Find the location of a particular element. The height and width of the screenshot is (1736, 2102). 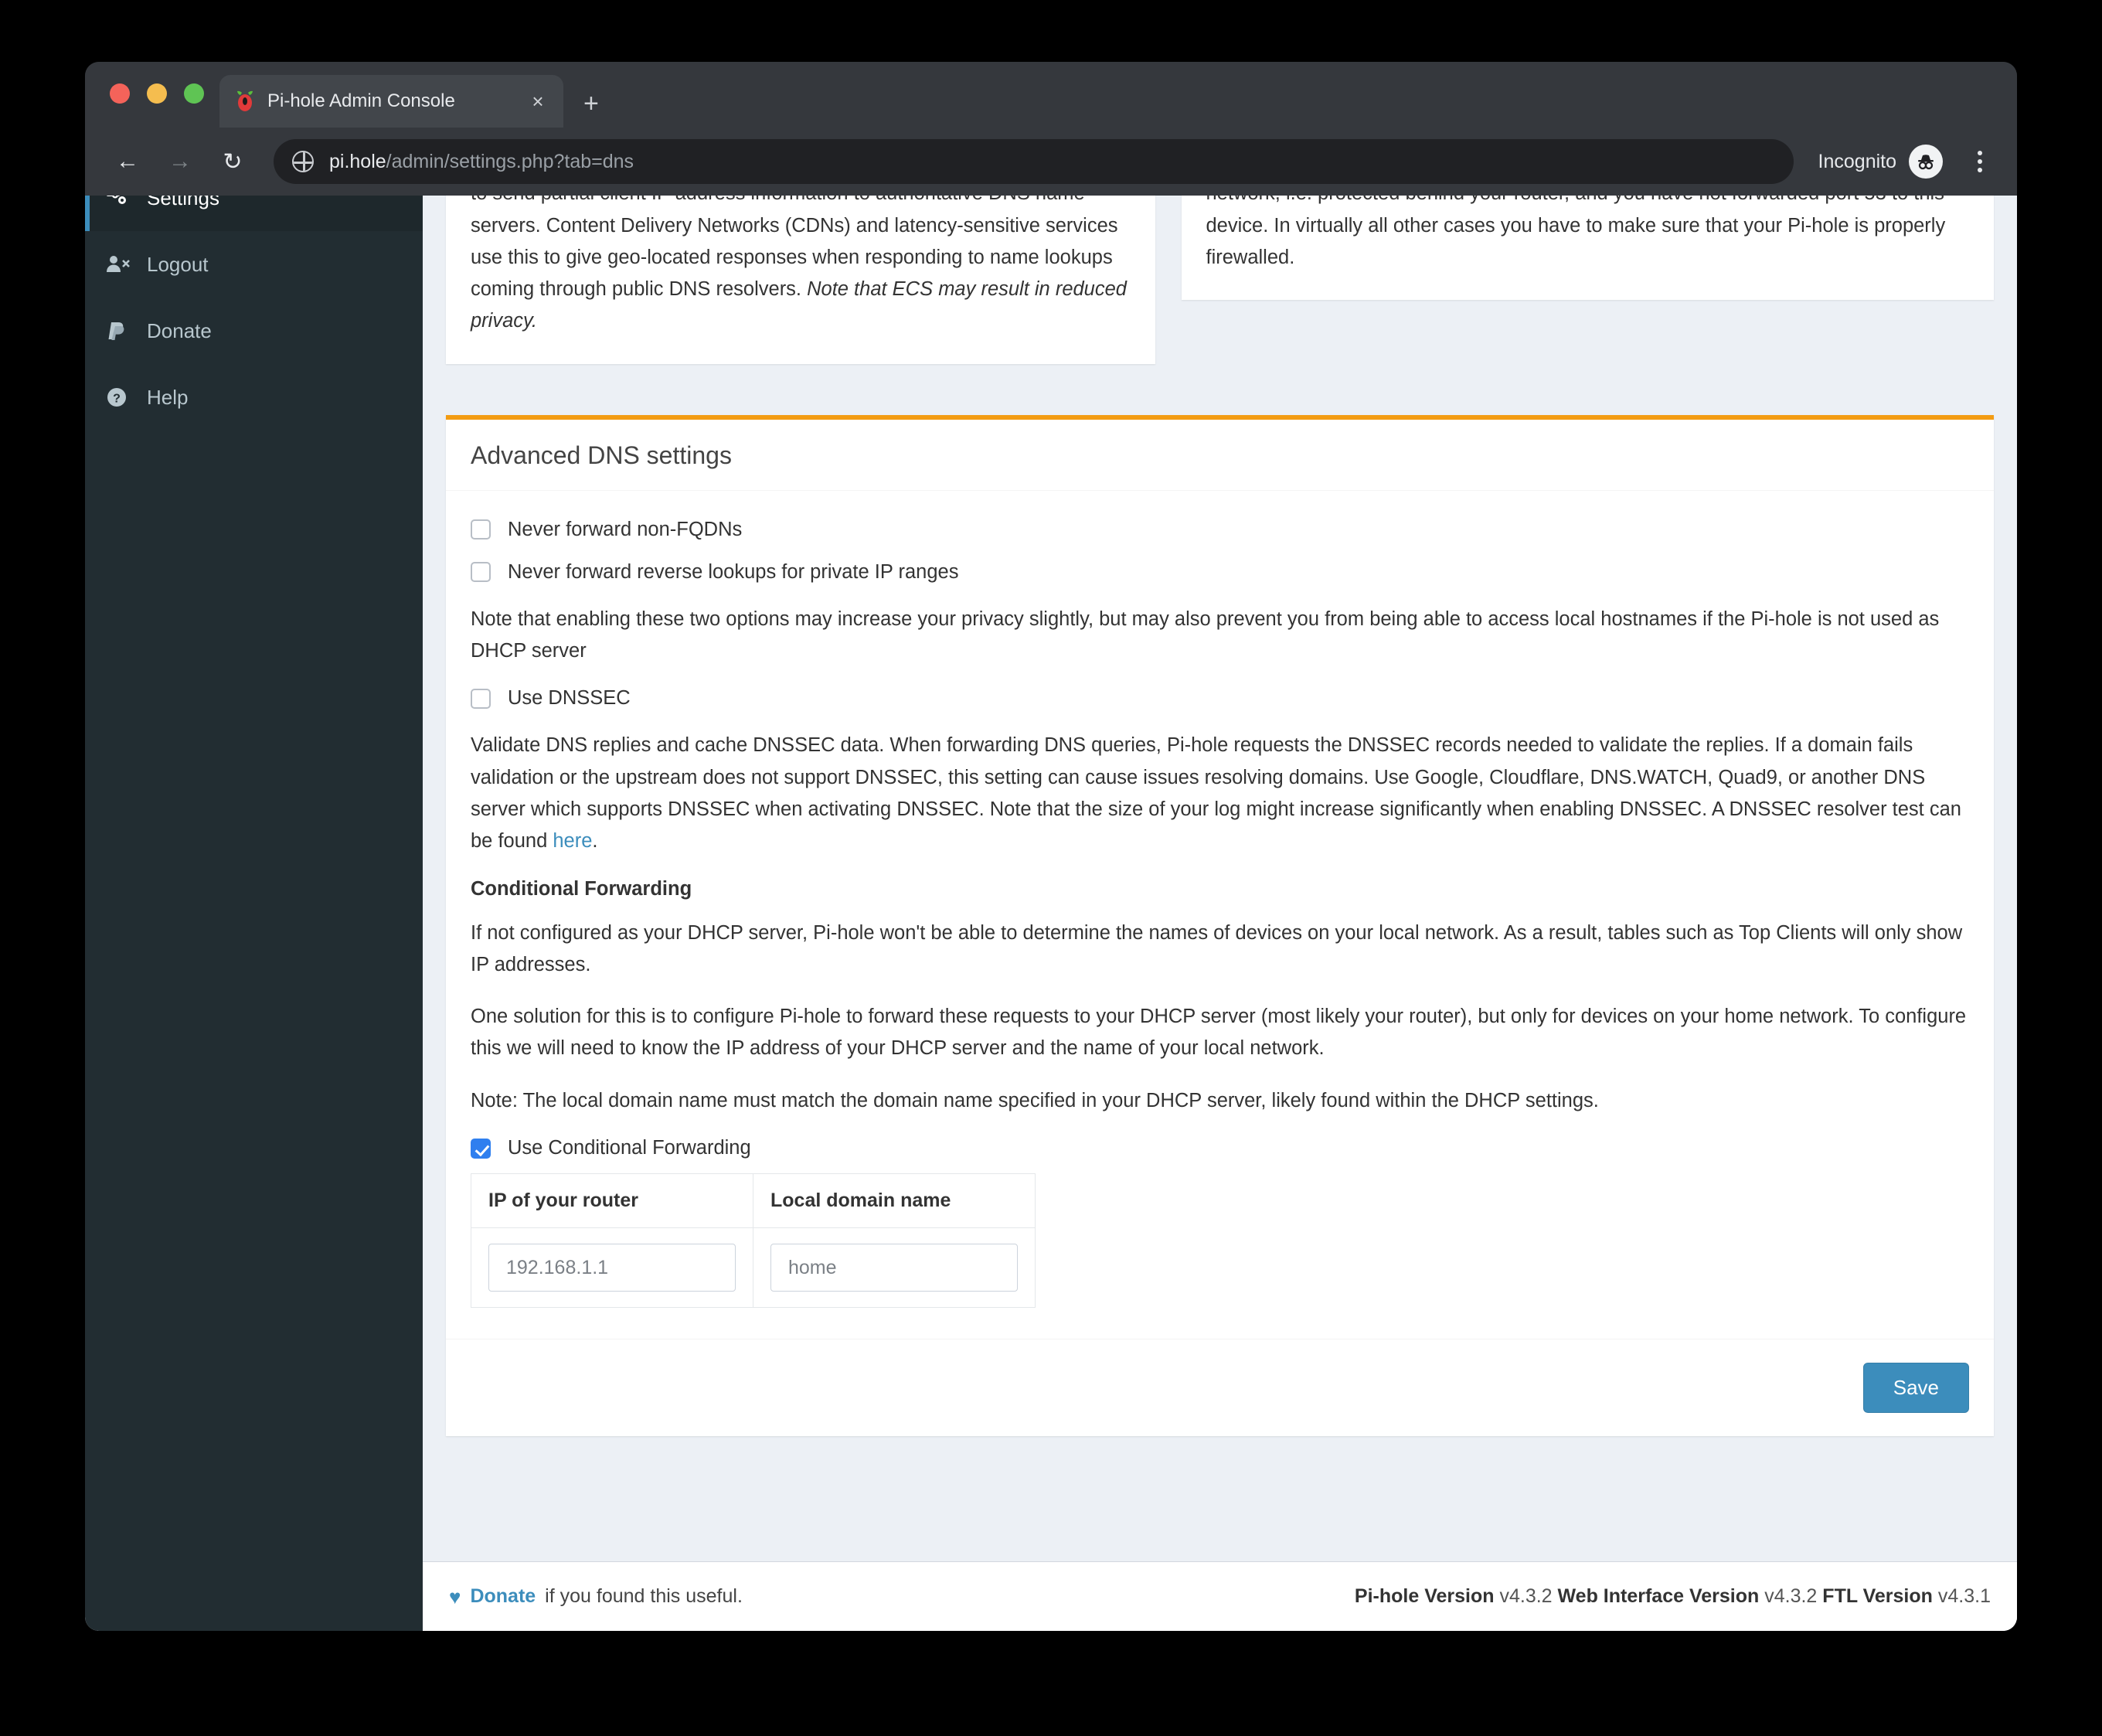

web-version-value: v4.3.2 is located at coordinates (1791, 1596).